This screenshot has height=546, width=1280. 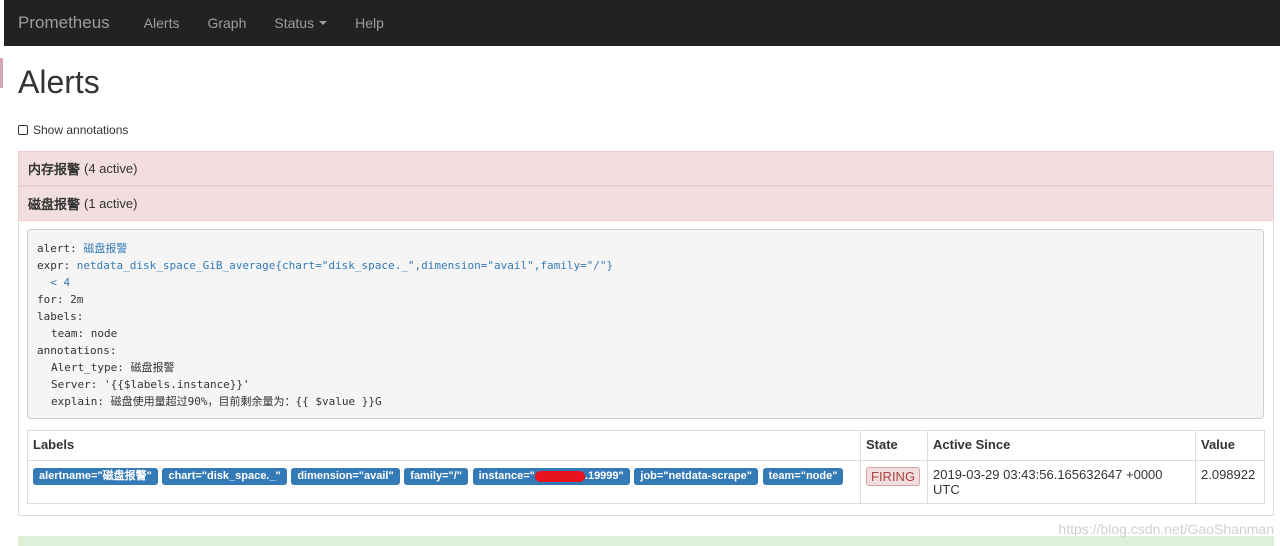 What do you see at coordinates (81, 130) in the screenshot?
I see `show-annotations-label: Show annotations` at bounding box center [81, 130].